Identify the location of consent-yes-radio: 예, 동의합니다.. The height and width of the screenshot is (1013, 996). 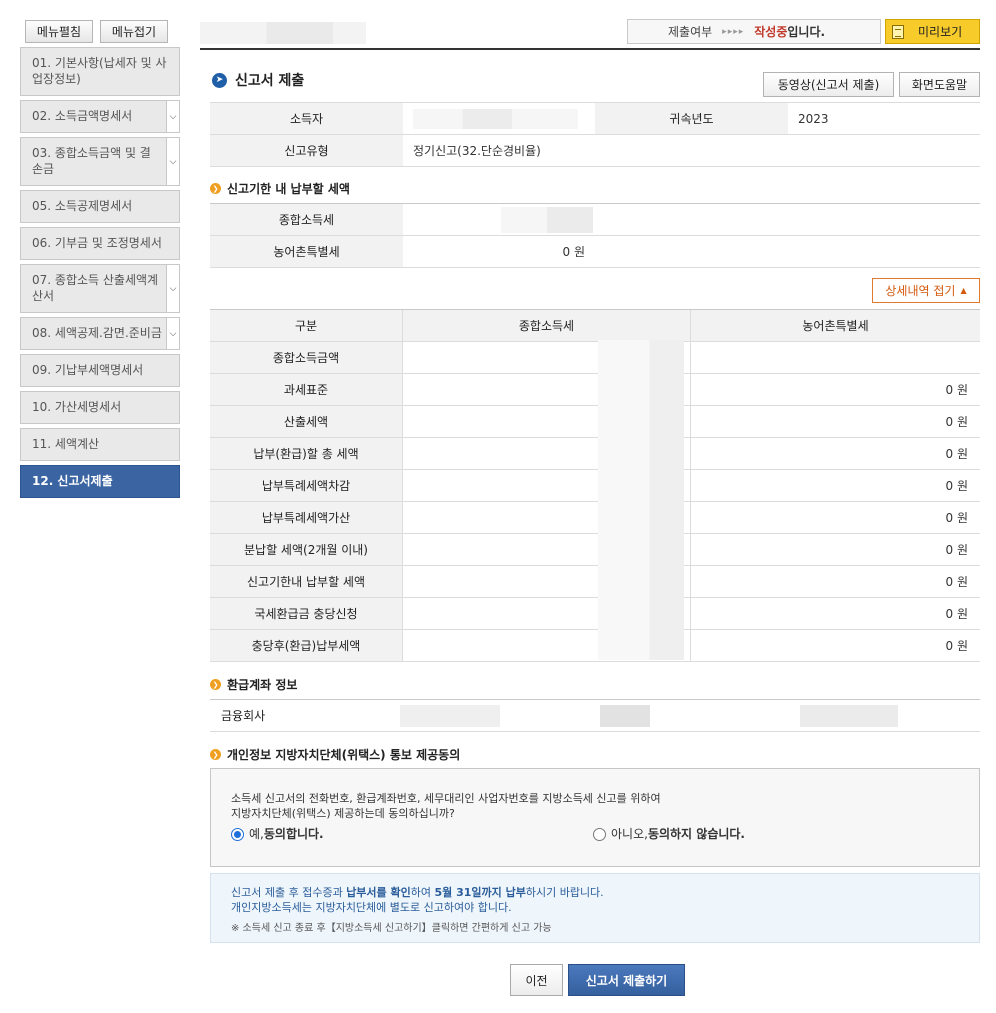
(277, 834).